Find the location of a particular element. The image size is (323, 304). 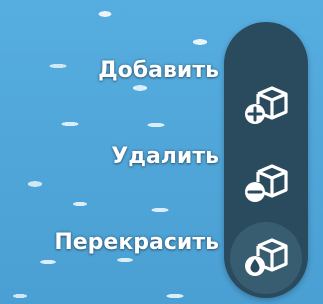

box-minus-icon is located at coordinates (266, 183).